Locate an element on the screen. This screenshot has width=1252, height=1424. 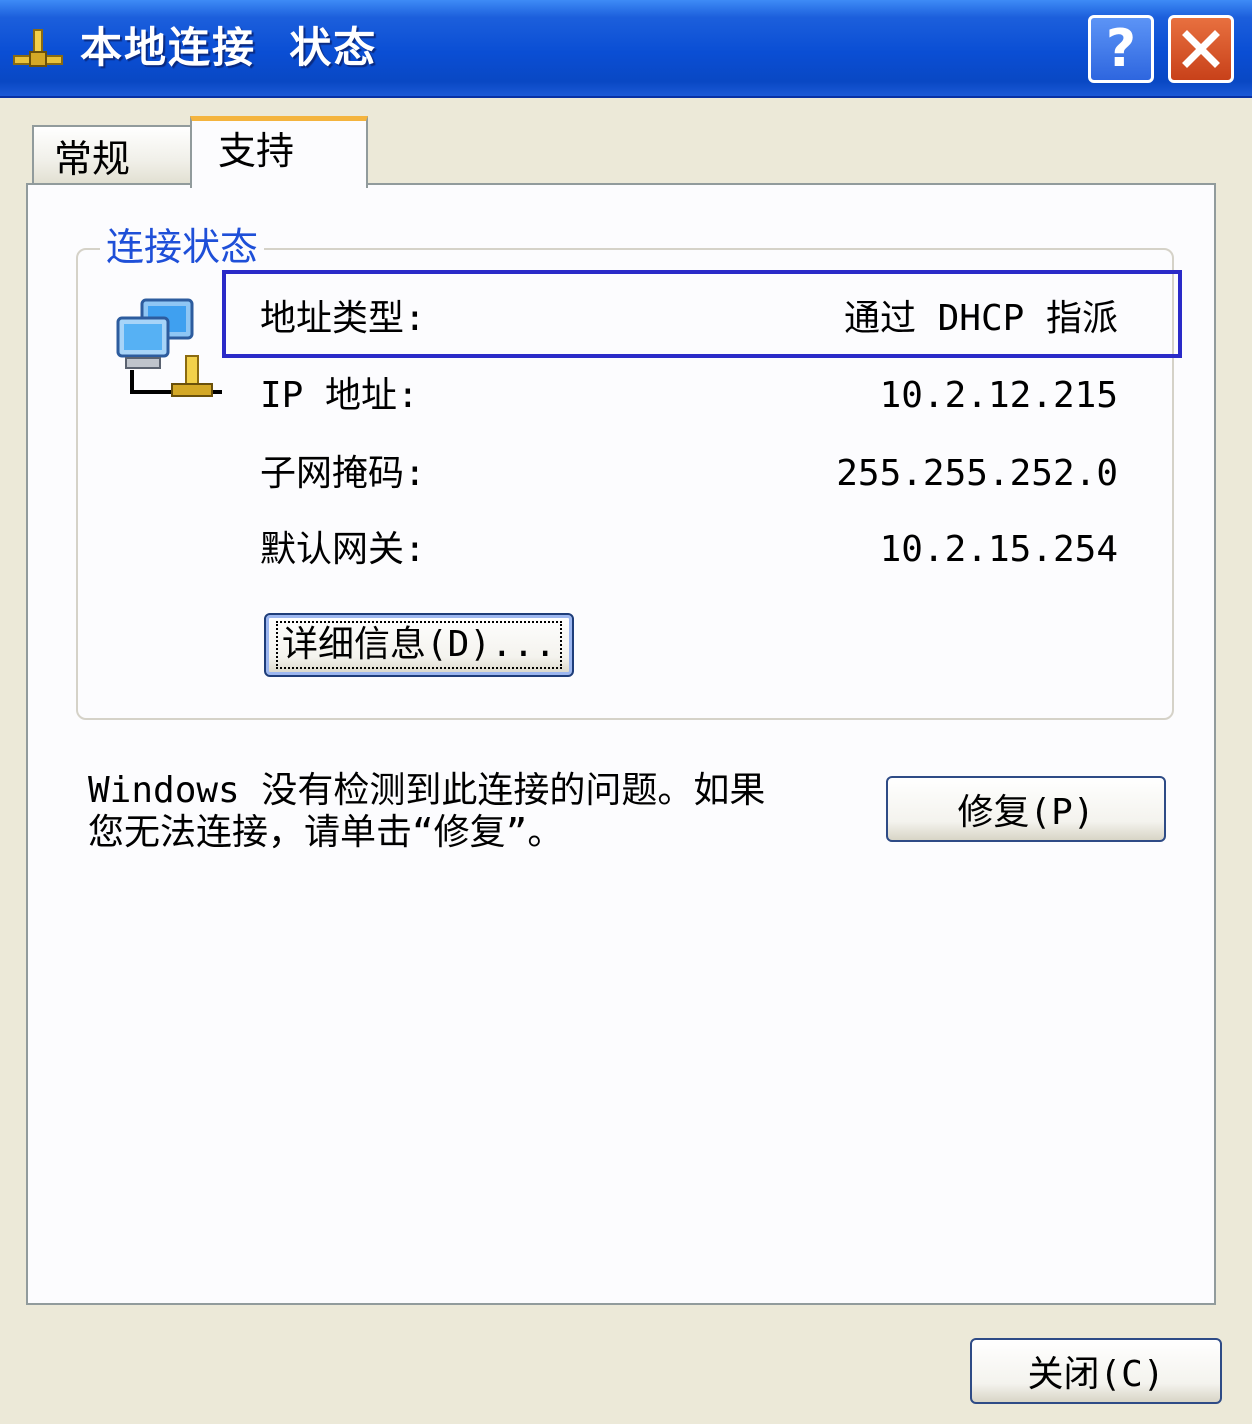
help-button: ? is located at coordinates (1121, 49).